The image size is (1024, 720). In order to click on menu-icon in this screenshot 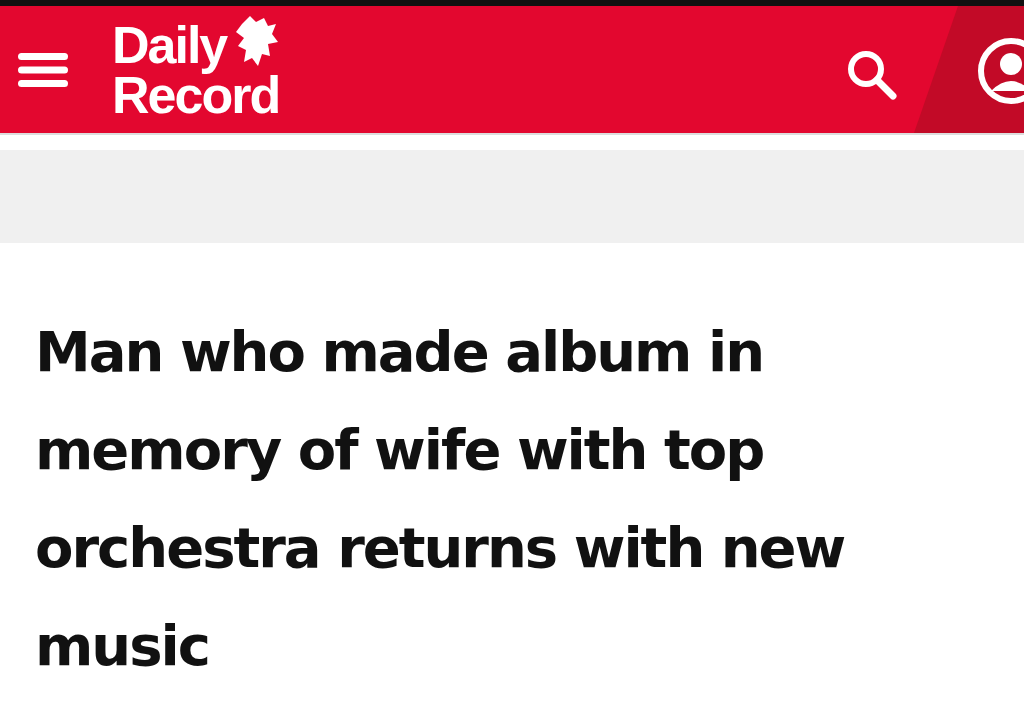, I will do `click(43, 69)`.